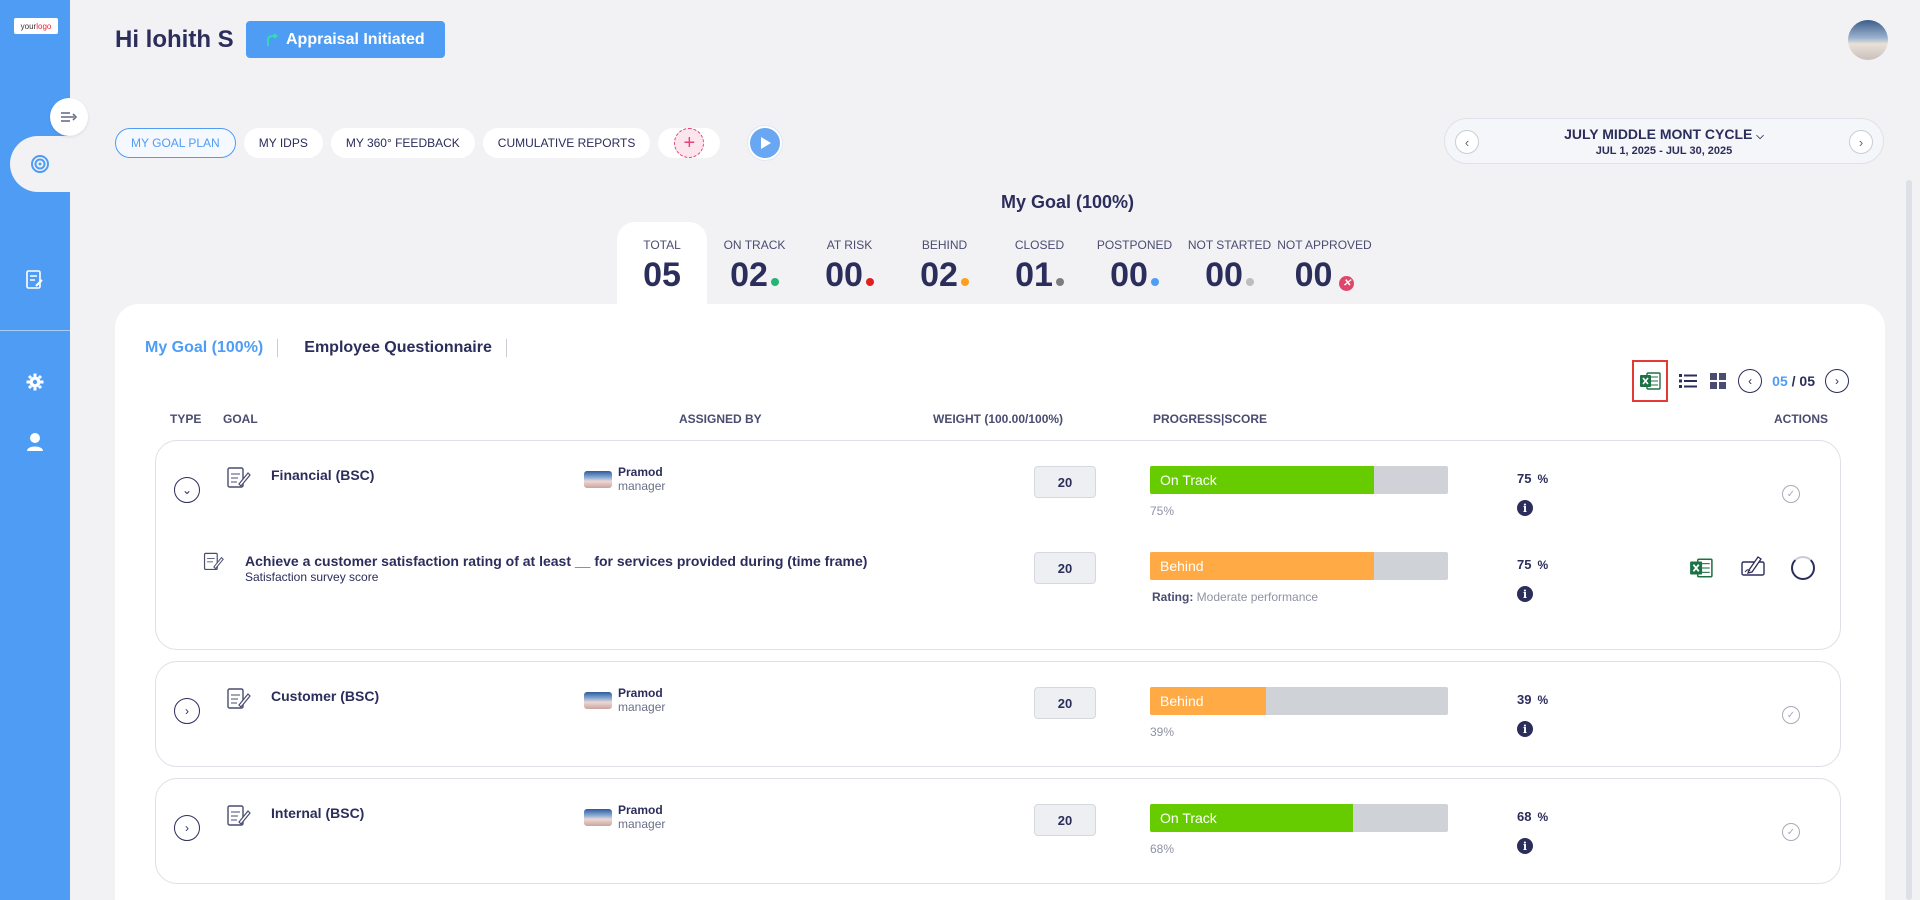 Image resolution: width=1920 pixels, height=900 pixels. I want to click on stat-not-approved: NOT APPROVED 00 ✕, so click(1324, 263).